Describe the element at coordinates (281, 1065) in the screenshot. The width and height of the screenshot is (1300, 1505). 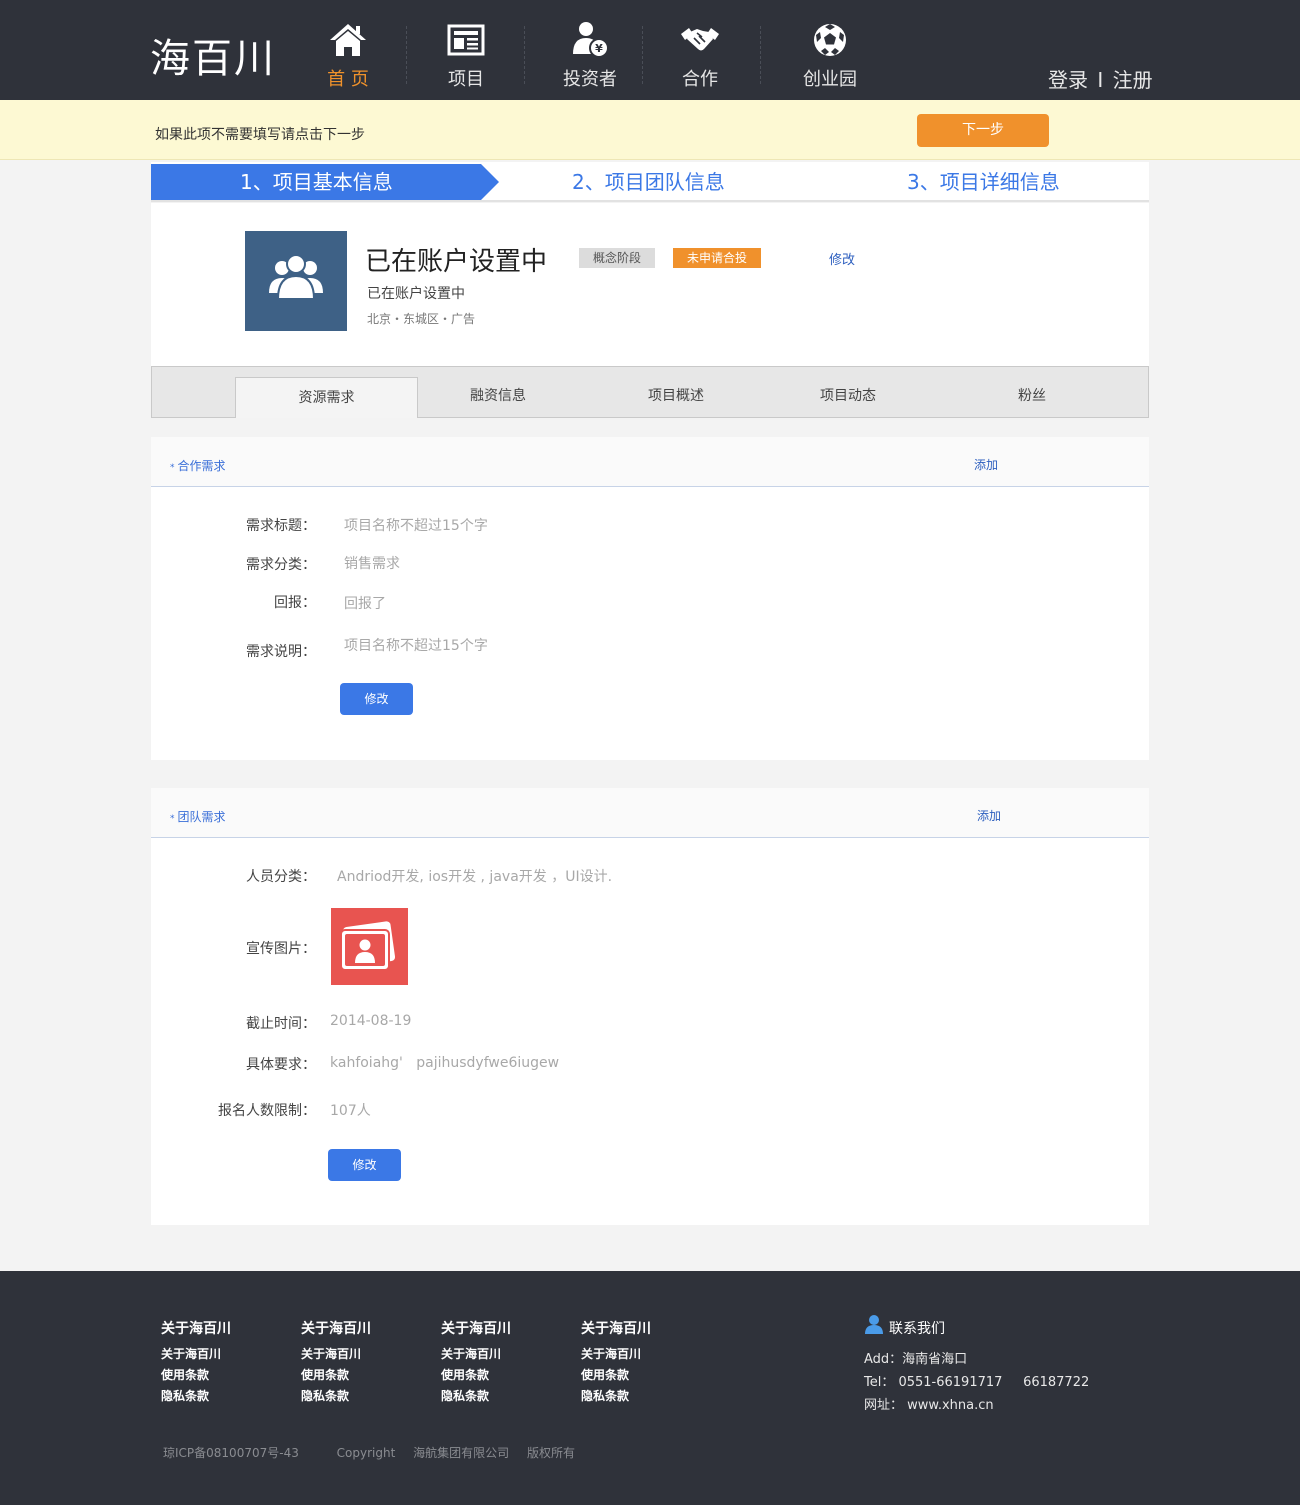
I see `field-label: 具体要求：` at that location.